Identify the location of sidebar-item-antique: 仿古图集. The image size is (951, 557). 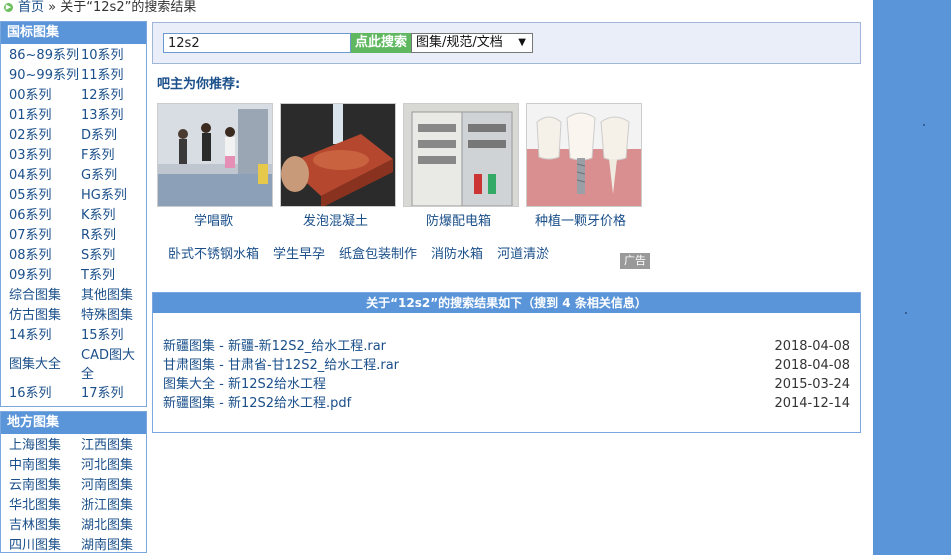
(45, 316).